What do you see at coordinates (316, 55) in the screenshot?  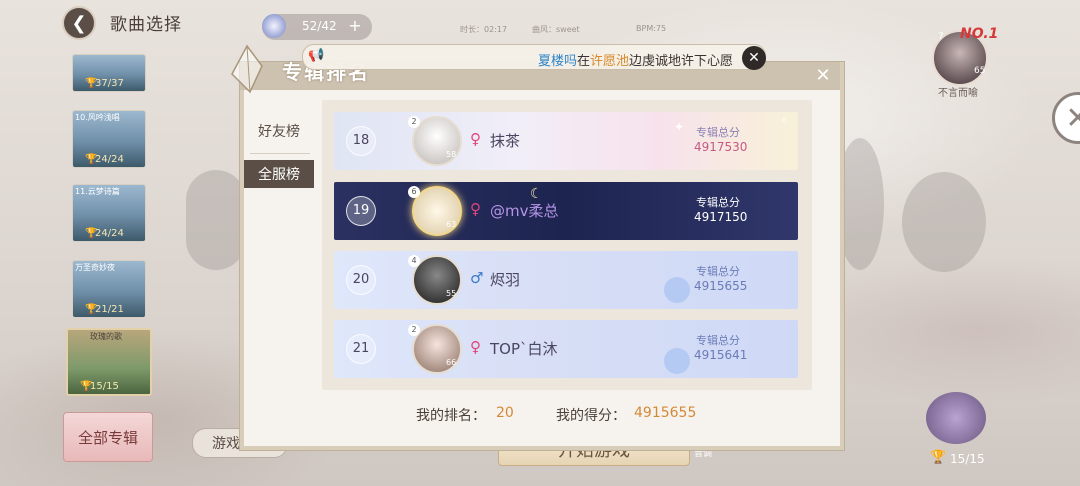 I see `megaphone-icon: 📢` at bounding box center [316, 55].